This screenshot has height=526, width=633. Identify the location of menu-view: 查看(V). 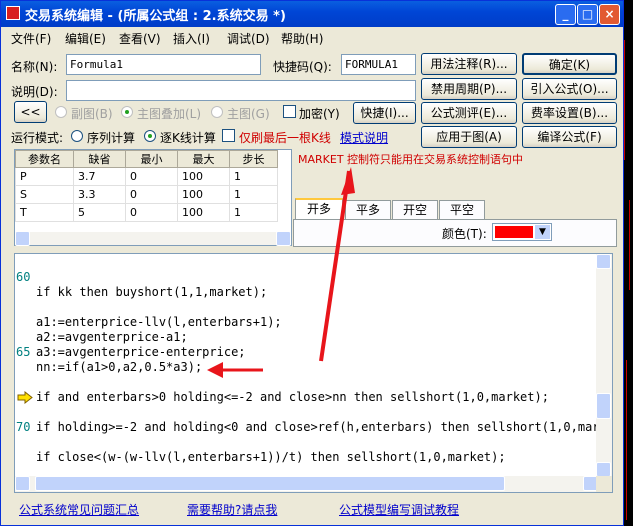
(140, 38).